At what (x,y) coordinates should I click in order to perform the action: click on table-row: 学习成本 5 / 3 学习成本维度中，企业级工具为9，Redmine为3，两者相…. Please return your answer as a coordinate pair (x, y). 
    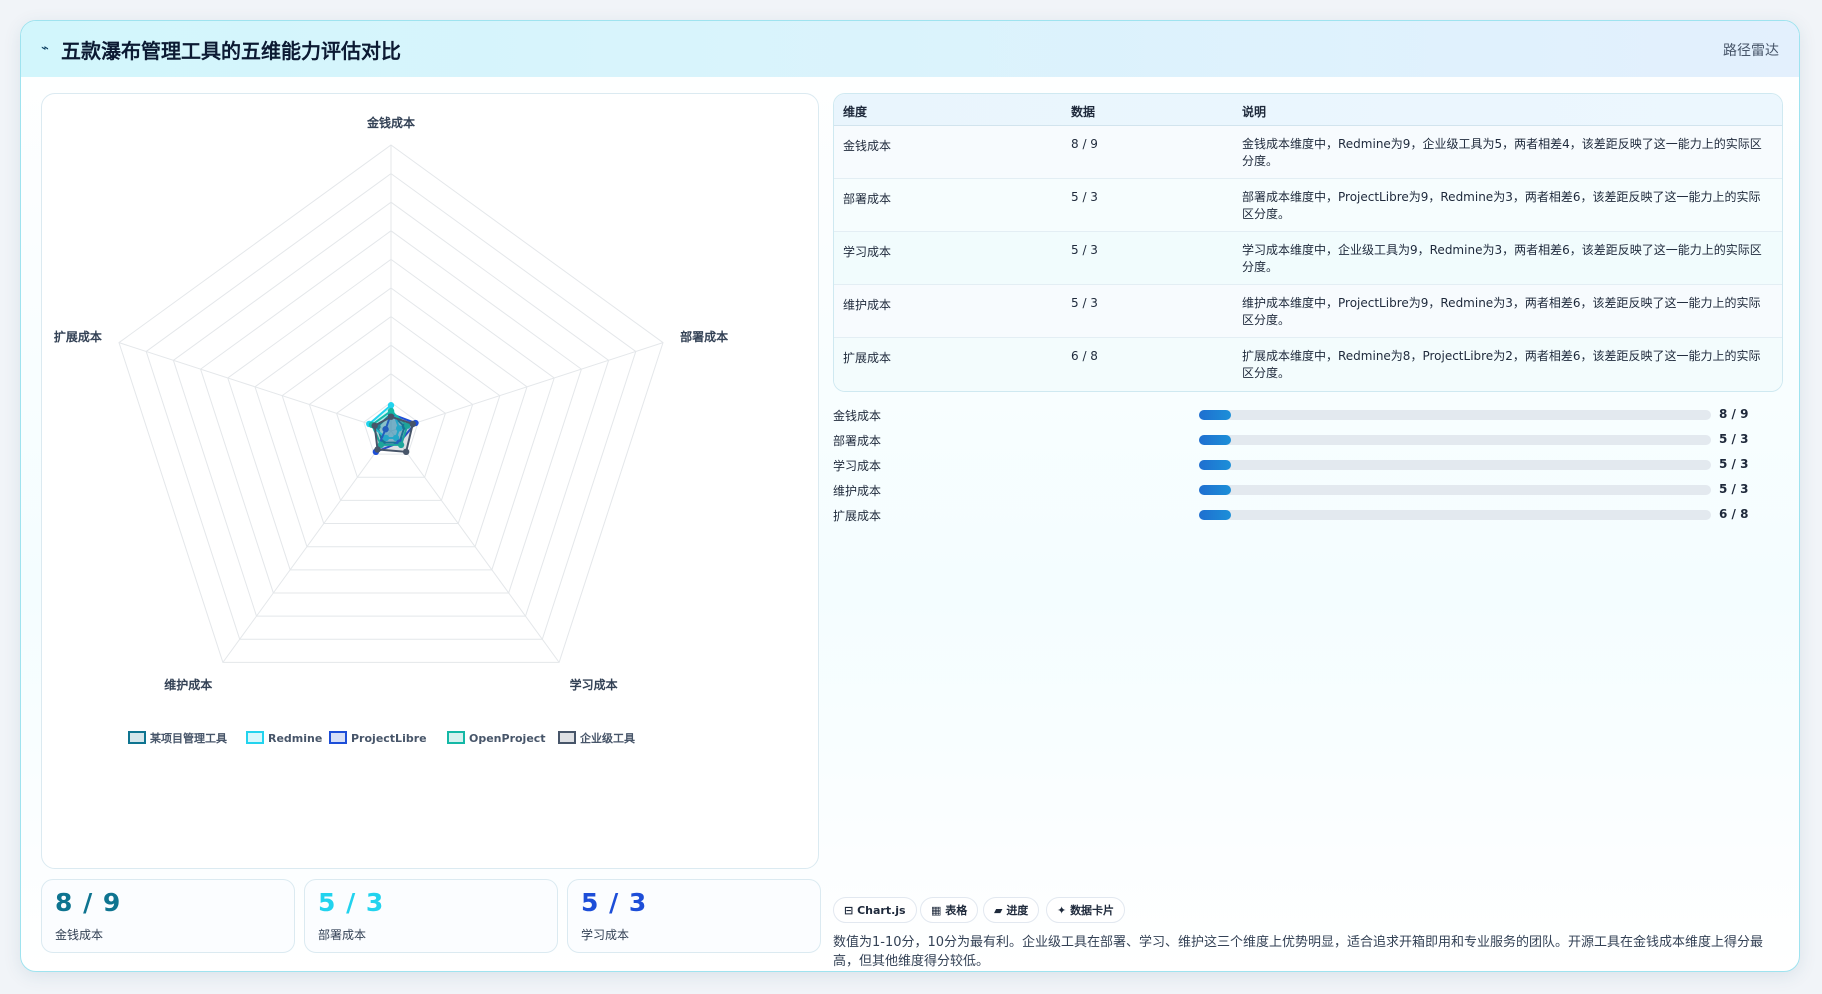
    Looking at the image, I should click on (1308, 258).